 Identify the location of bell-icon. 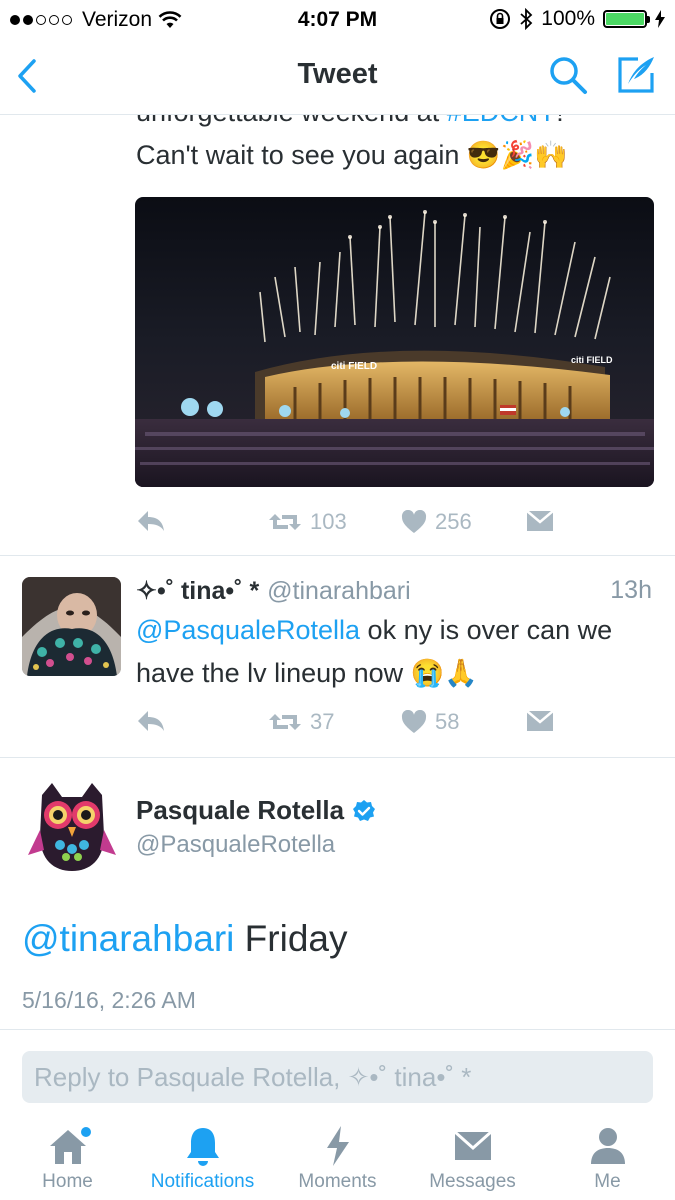
(202, 1147).